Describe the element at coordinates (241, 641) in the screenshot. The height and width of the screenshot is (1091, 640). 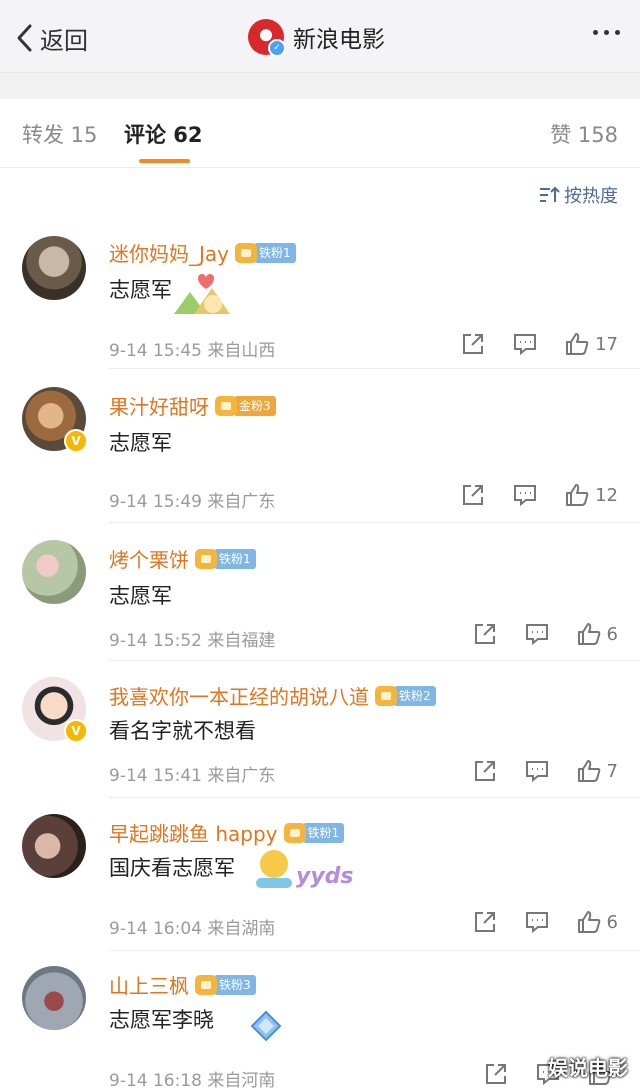
I see `comment-location: 来自福建` at that location.